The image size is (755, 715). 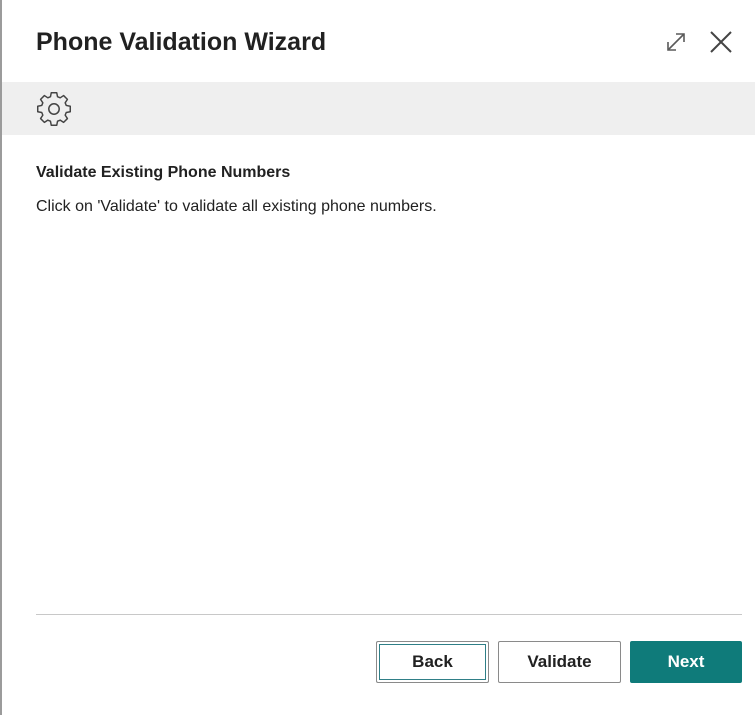 I want to click on dialog-title: Phone Validation Wizard, so click(x=181, y=42).